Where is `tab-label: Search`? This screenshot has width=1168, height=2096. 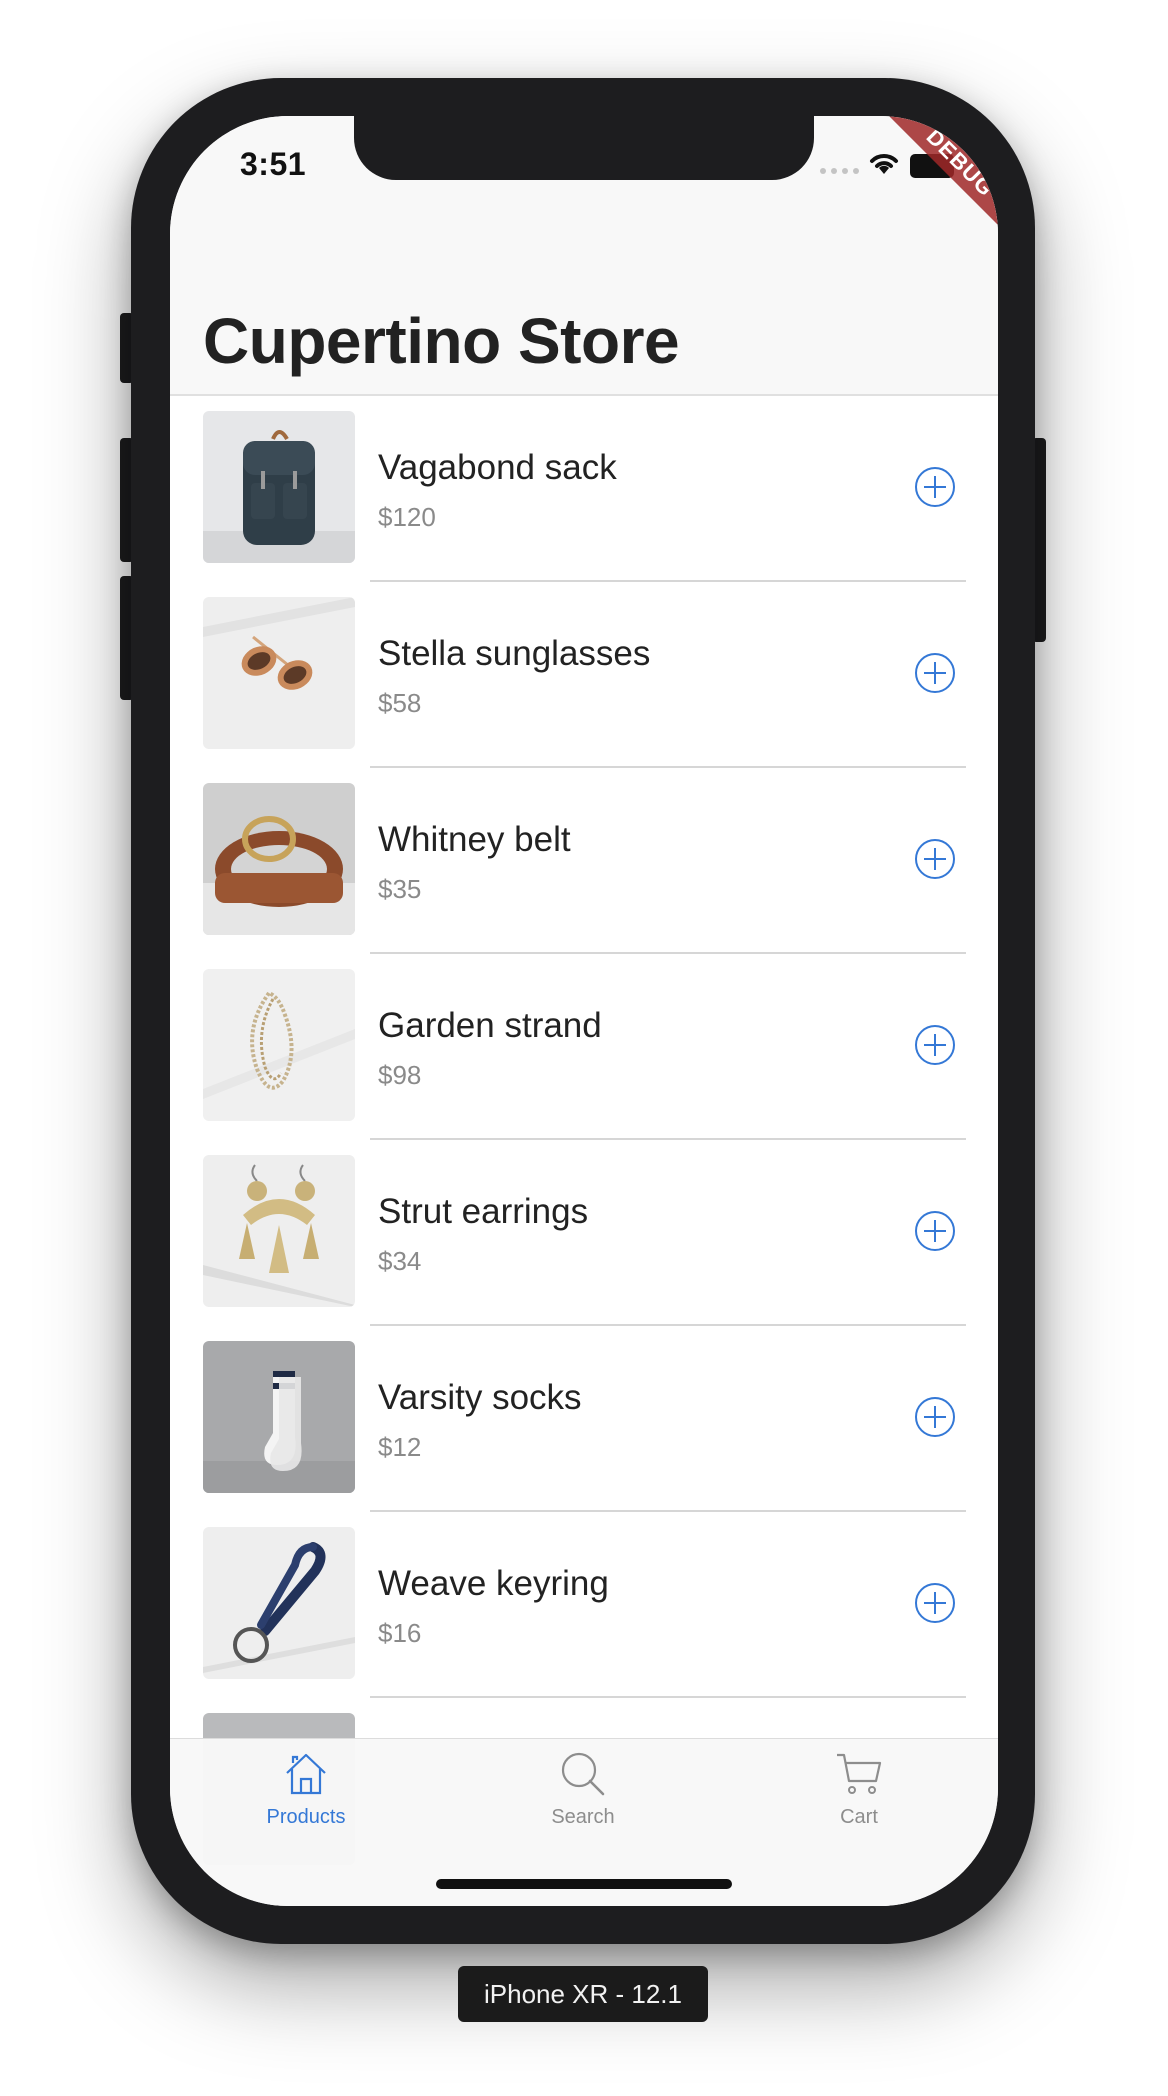 tab-label: Search is located at coordinates (583, 1817).